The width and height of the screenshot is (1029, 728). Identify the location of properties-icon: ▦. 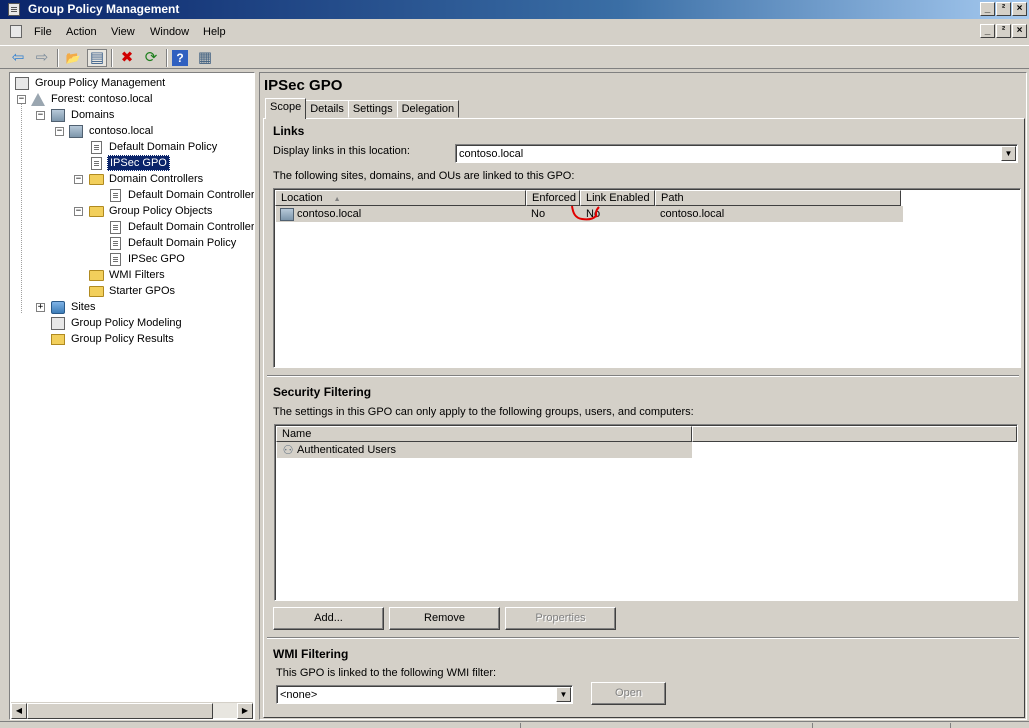
(205, 58).